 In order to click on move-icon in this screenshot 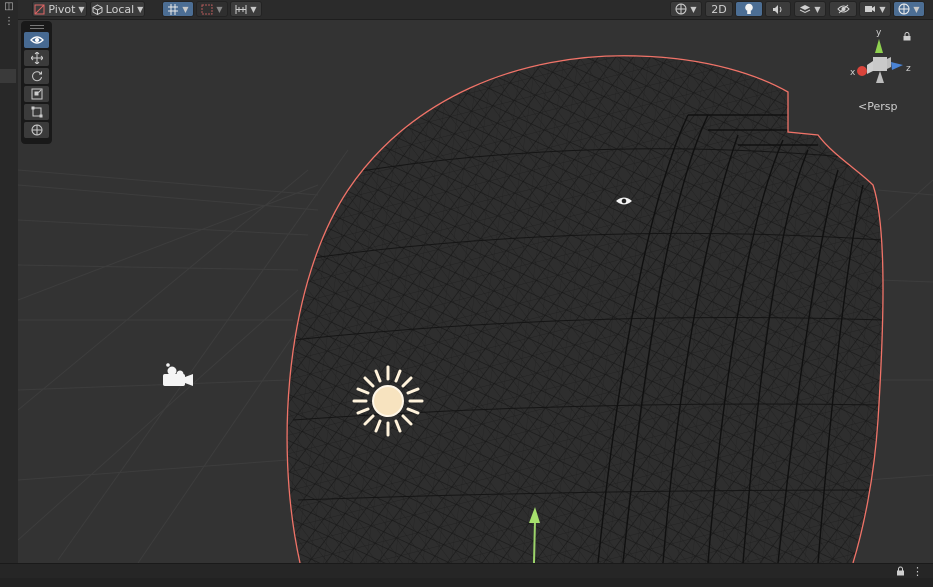, I will do `click(36, 58)`.